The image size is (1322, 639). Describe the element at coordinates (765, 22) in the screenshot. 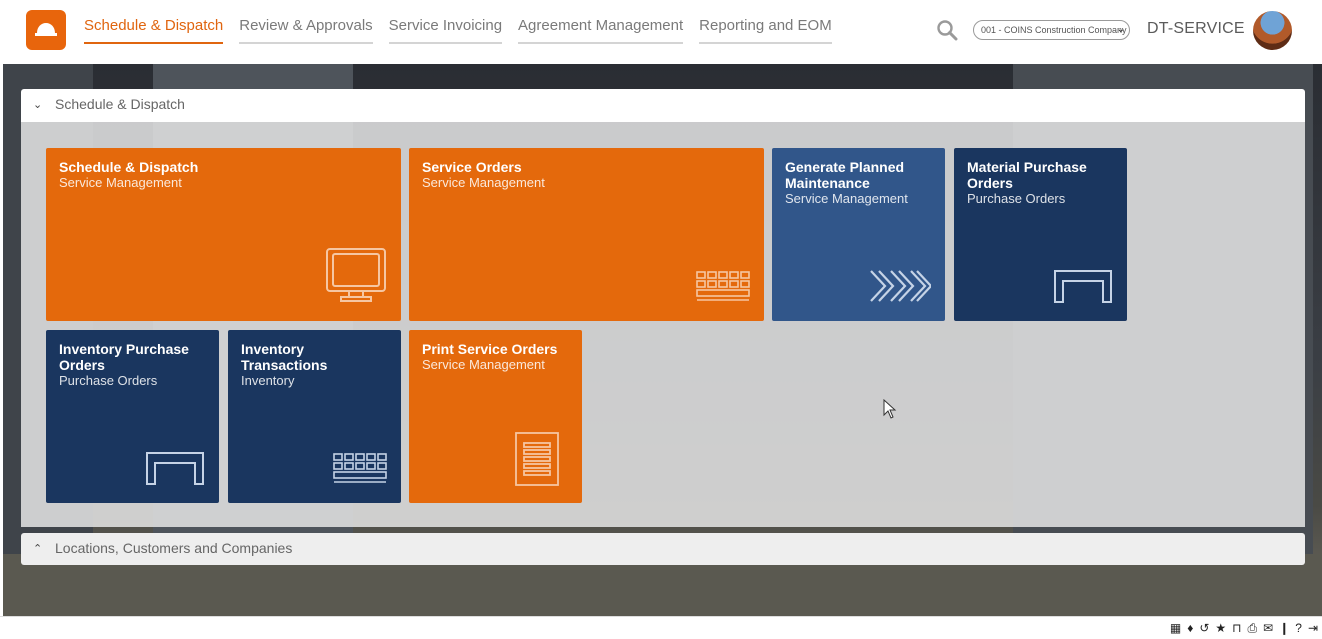

I see `nav-tab-reporting-eom: Reporting and EOM` at that location.